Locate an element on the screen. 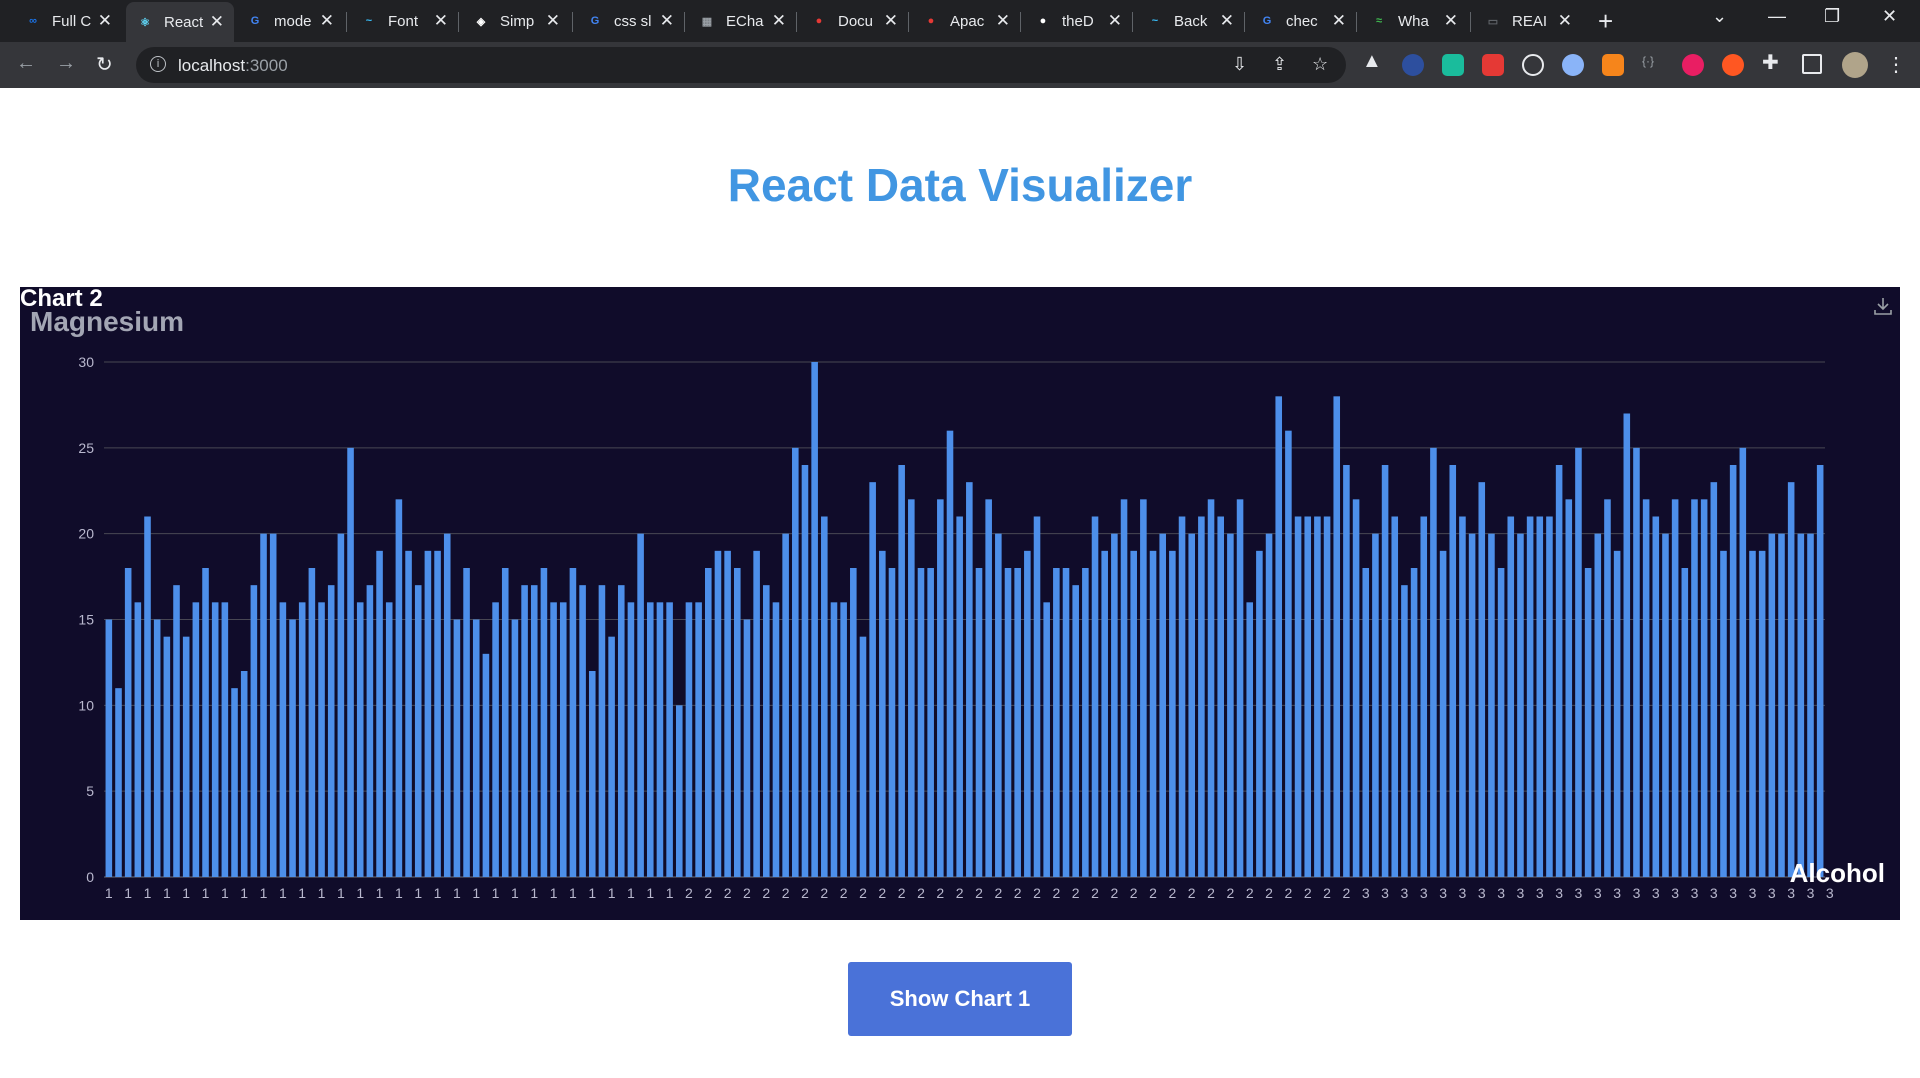  browser-tab: ∞ Full C ✕ is located at coordinates (68, 21).